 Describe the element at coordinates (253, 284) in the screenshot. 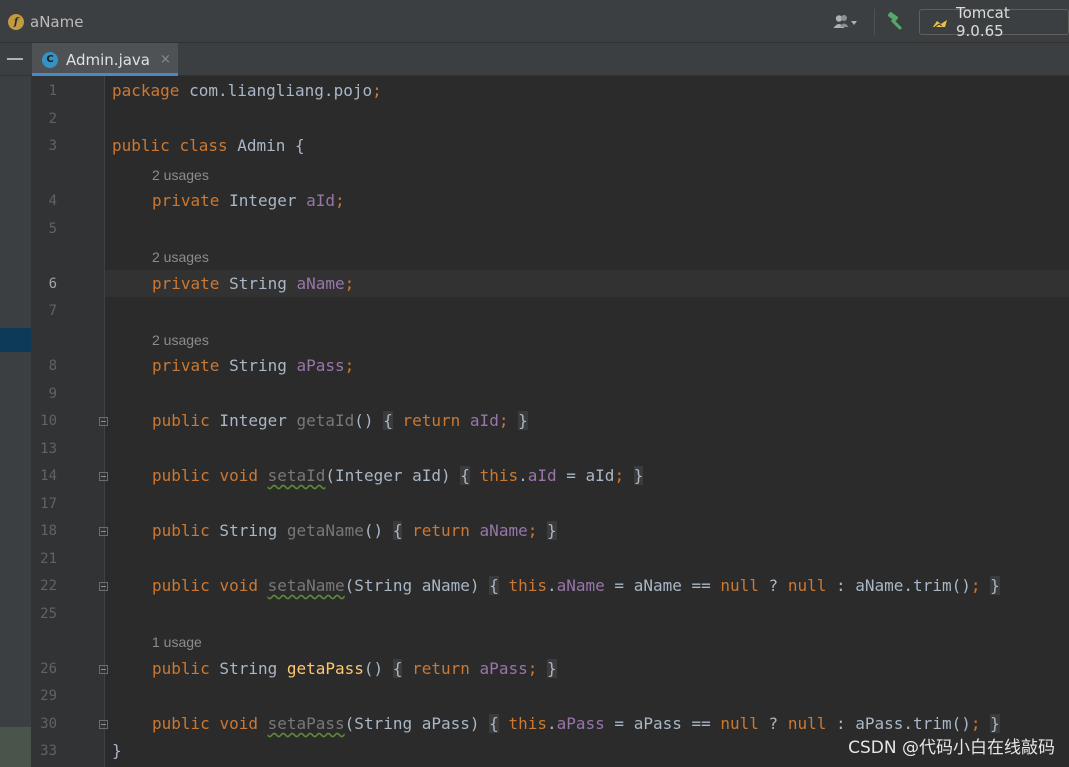

I see `code-line-6: private String aName;` at that location.